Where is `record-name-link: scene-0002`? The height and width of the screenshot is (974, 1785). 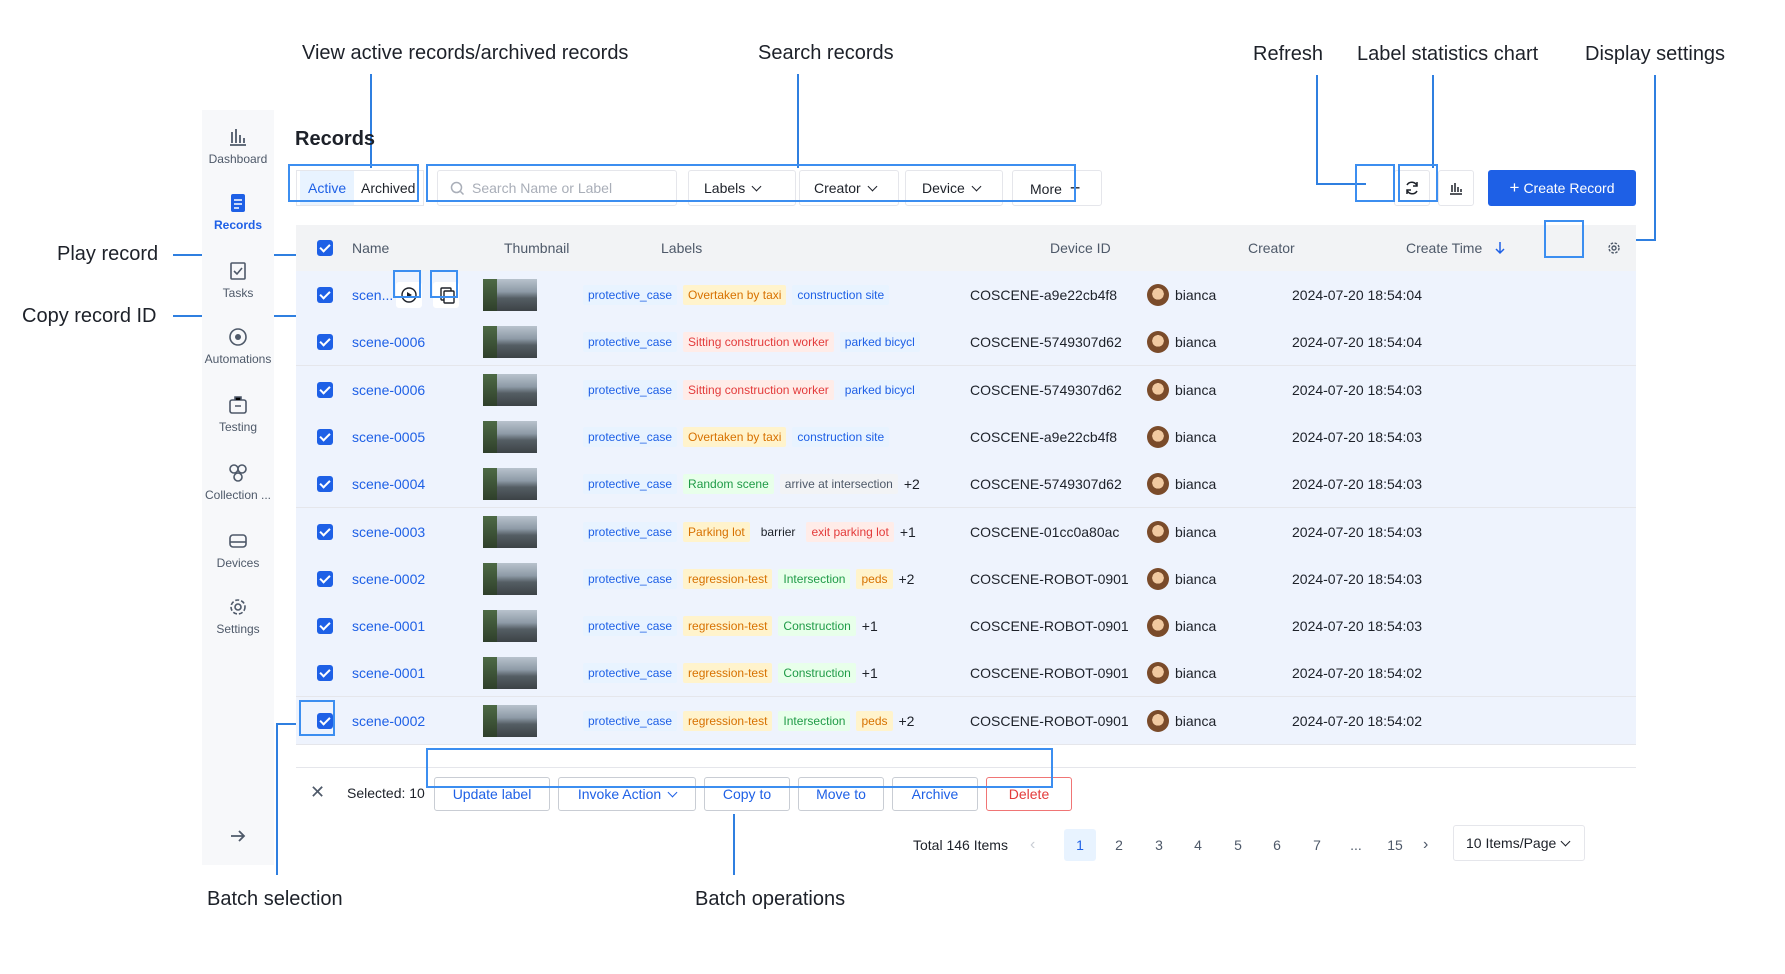 record-name-link: scene-0002 is located at coordinates (388, 579).